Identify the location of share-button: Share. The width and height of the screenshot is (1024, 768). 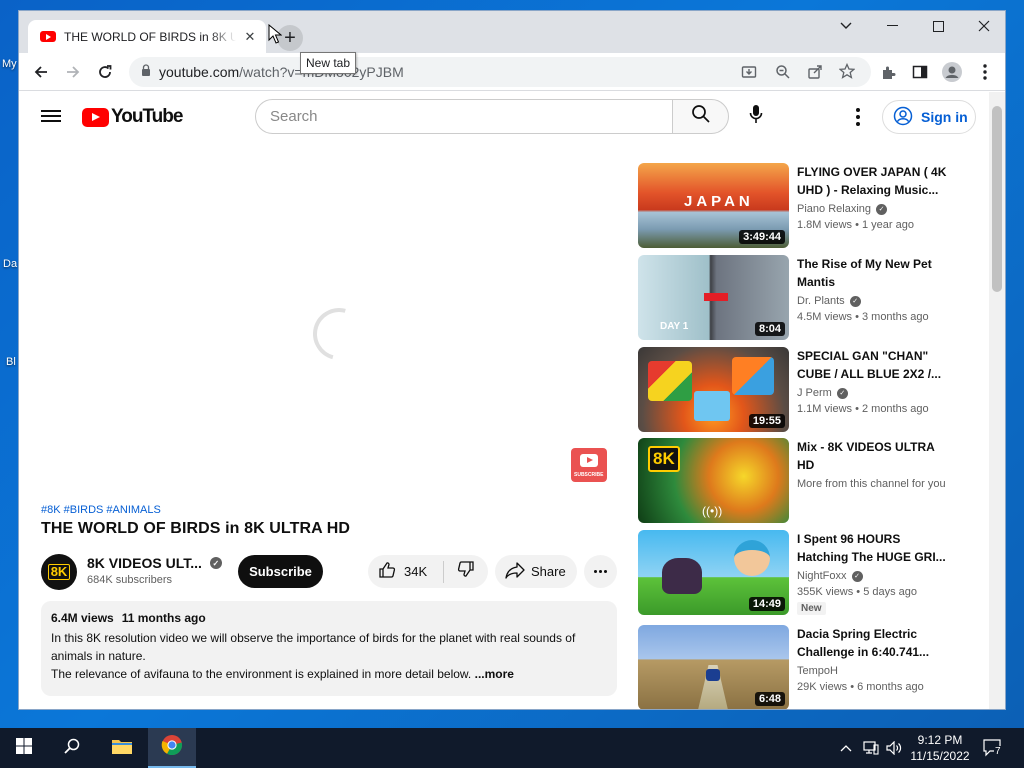
(536, 571).